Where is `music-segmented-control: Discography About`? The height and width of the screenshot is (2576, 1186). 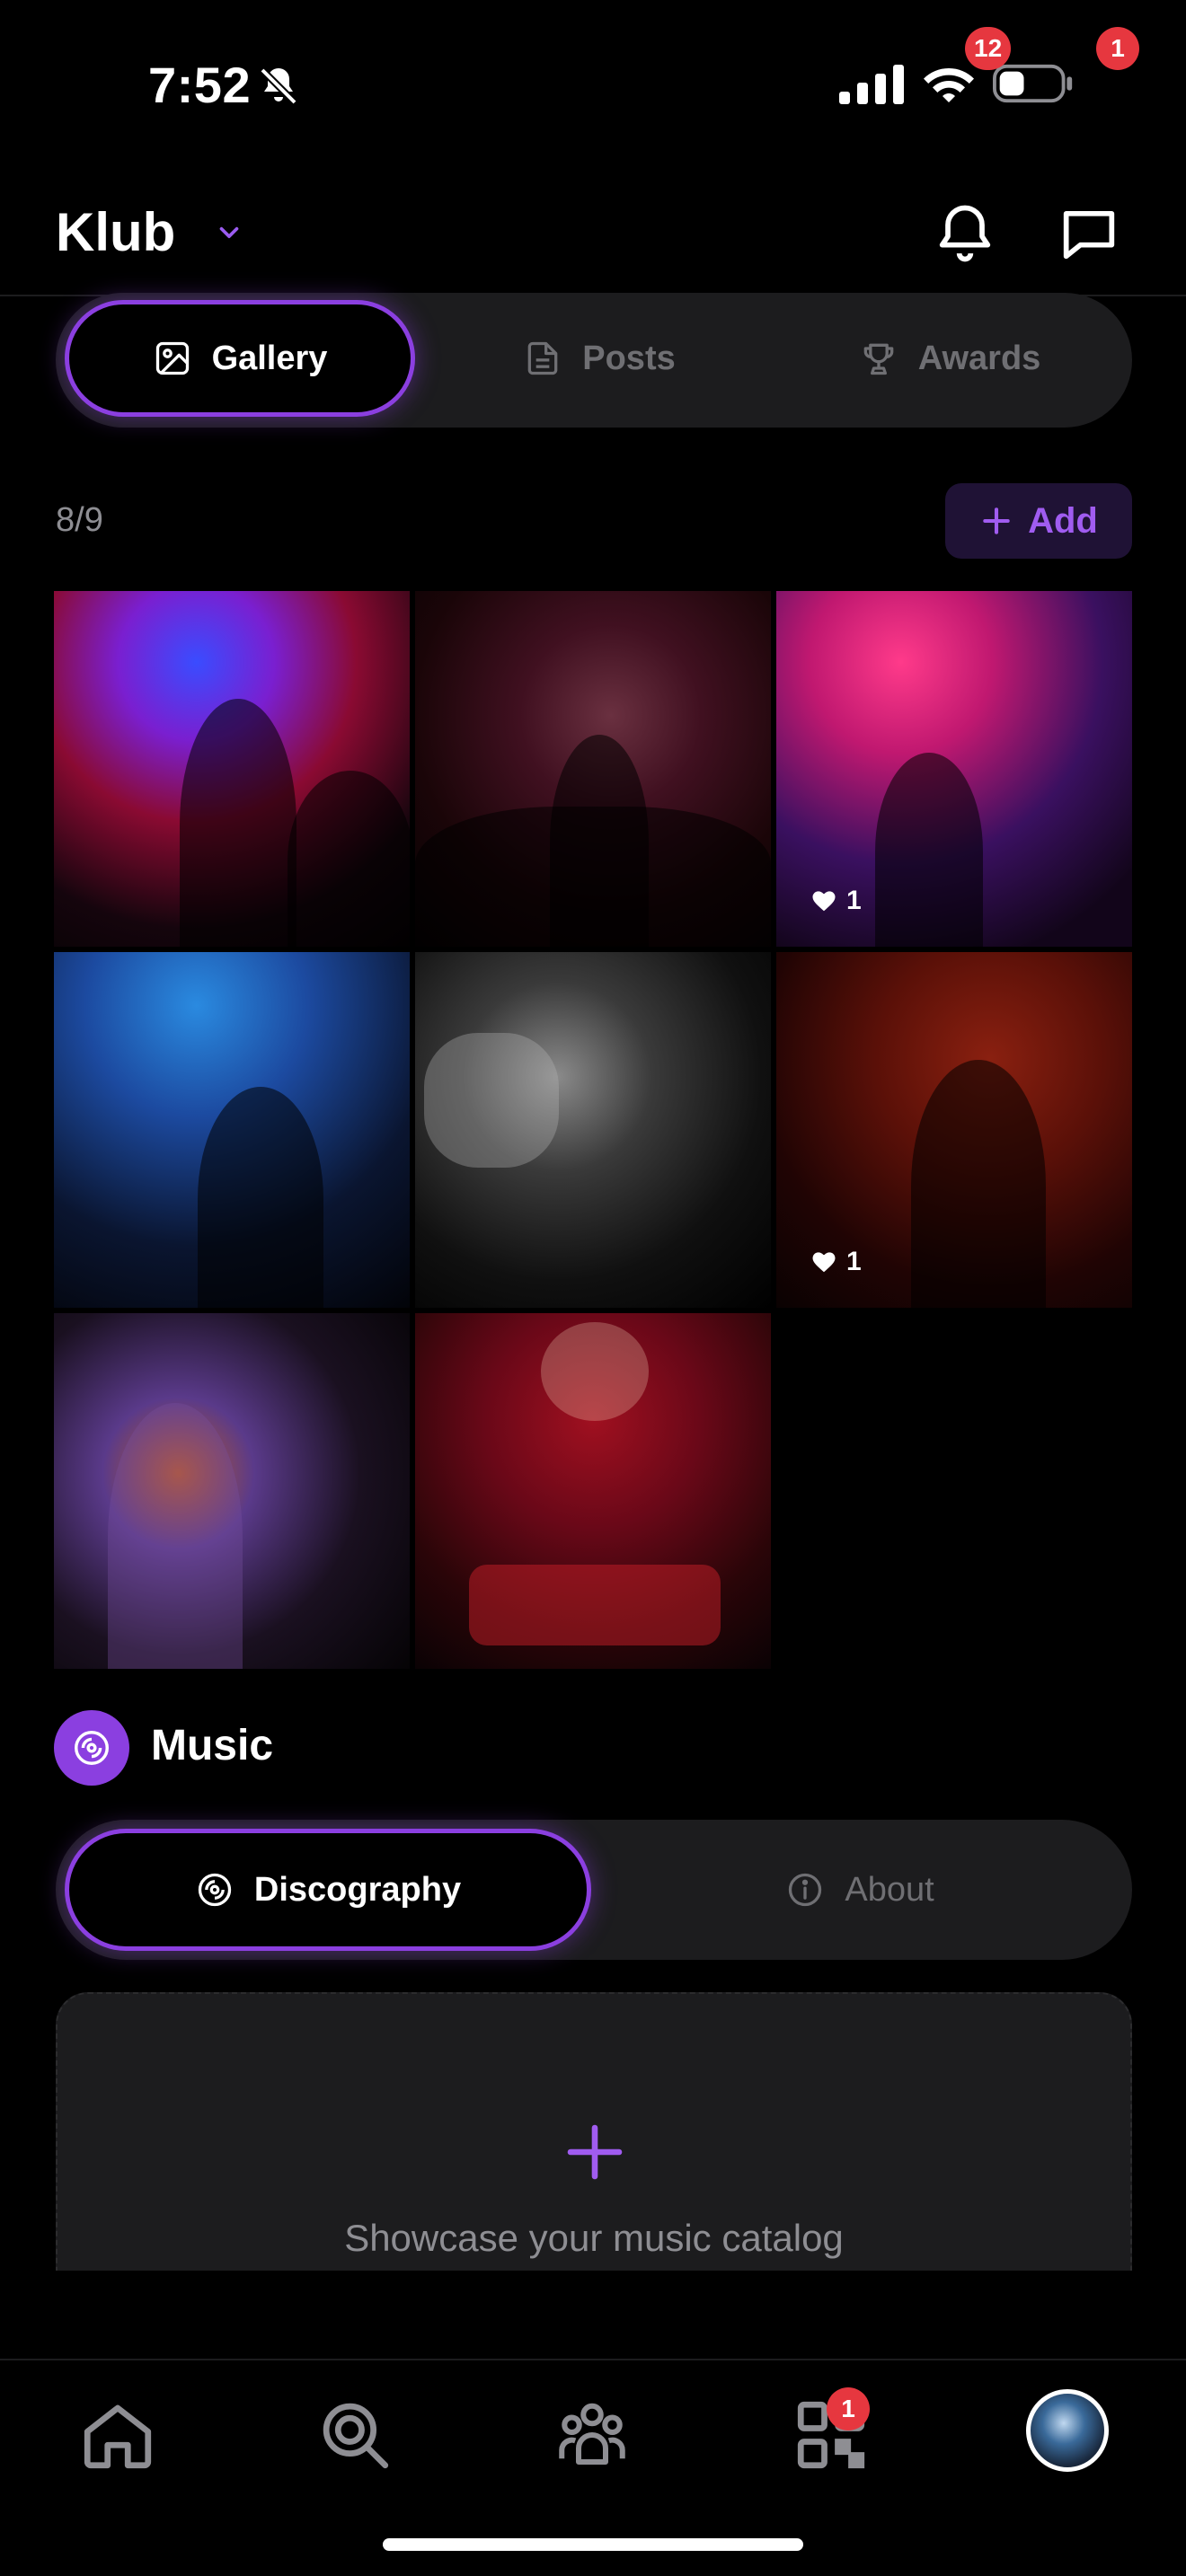 music-segmented-control: Discography About is located at coordinates (594, 1890).